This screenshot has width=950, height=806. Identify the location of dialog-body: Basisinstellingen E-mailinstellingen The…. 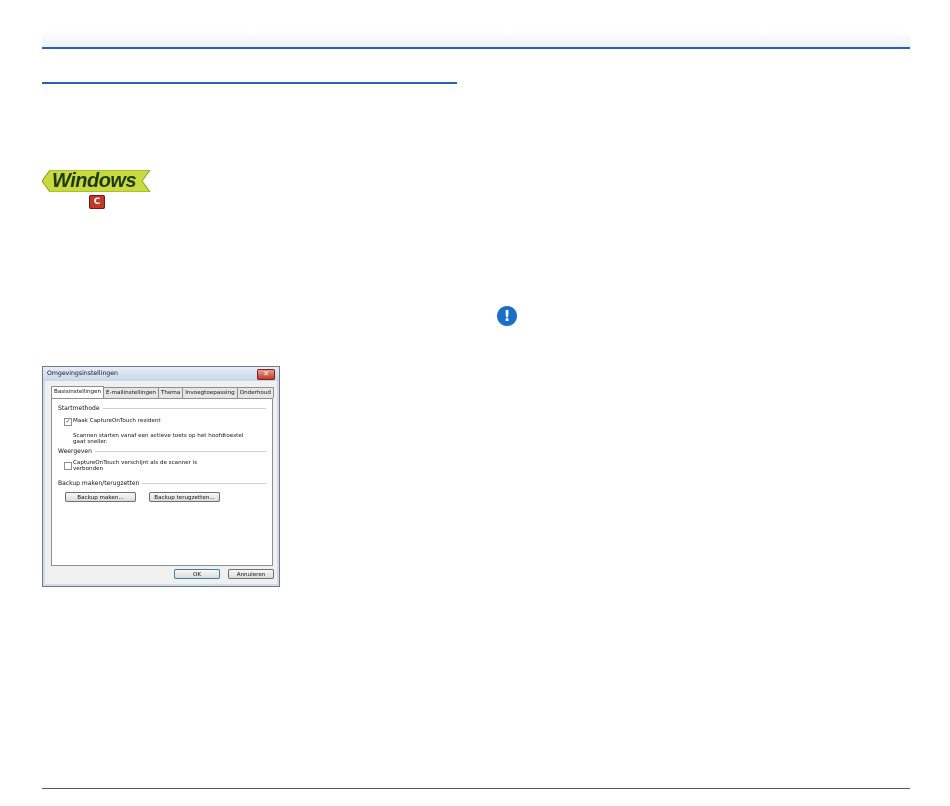
(161, 482).